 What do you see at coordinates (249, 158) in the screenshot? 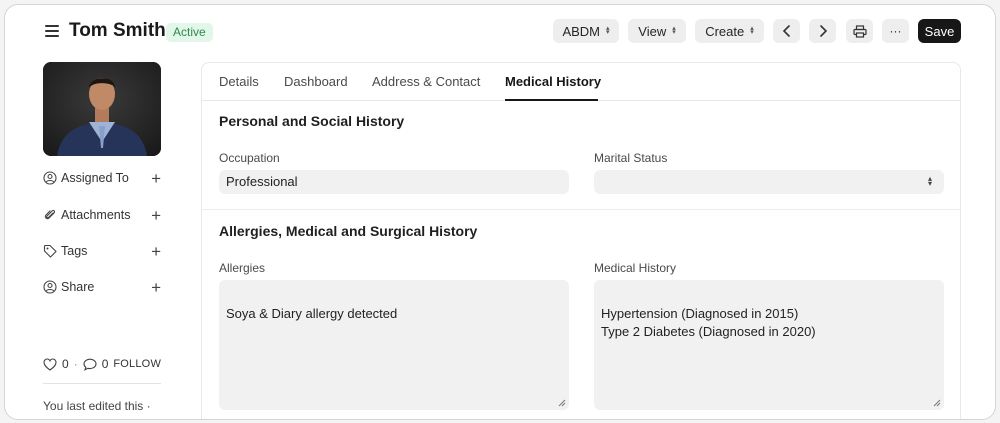
I see `occupation-label: Occupation` at bounding box center [249, 158].